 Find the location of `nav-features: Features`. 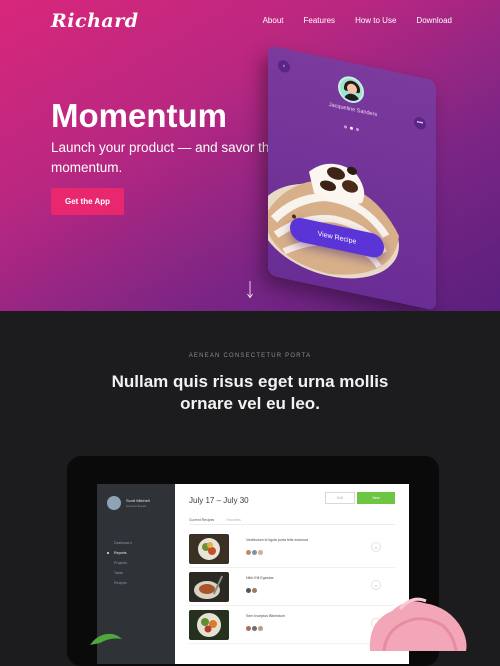

nav-features: Features is located at coordinates (319, 20).